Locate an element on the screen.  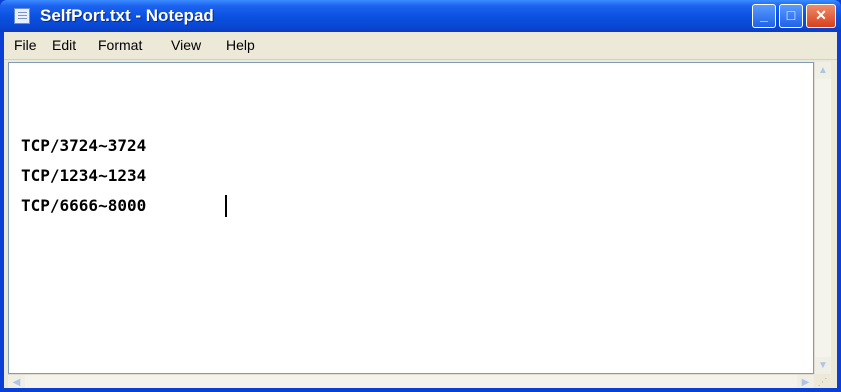
maximize-button: □ is located at coordinates (791, 16).